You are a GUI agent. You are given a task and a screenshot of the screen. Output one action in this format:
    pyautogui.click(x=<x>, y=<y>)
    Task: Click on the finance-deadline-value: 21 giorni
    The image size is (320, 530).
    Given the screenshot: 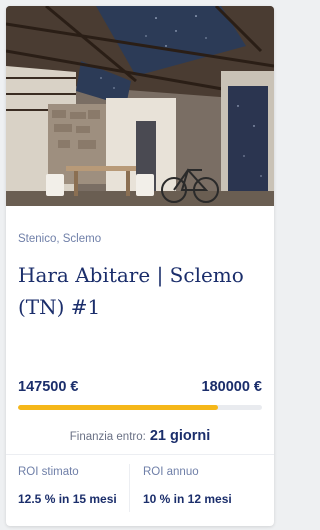 What is the action you would take?
    pyautogui.click(x=180, y=436)
    